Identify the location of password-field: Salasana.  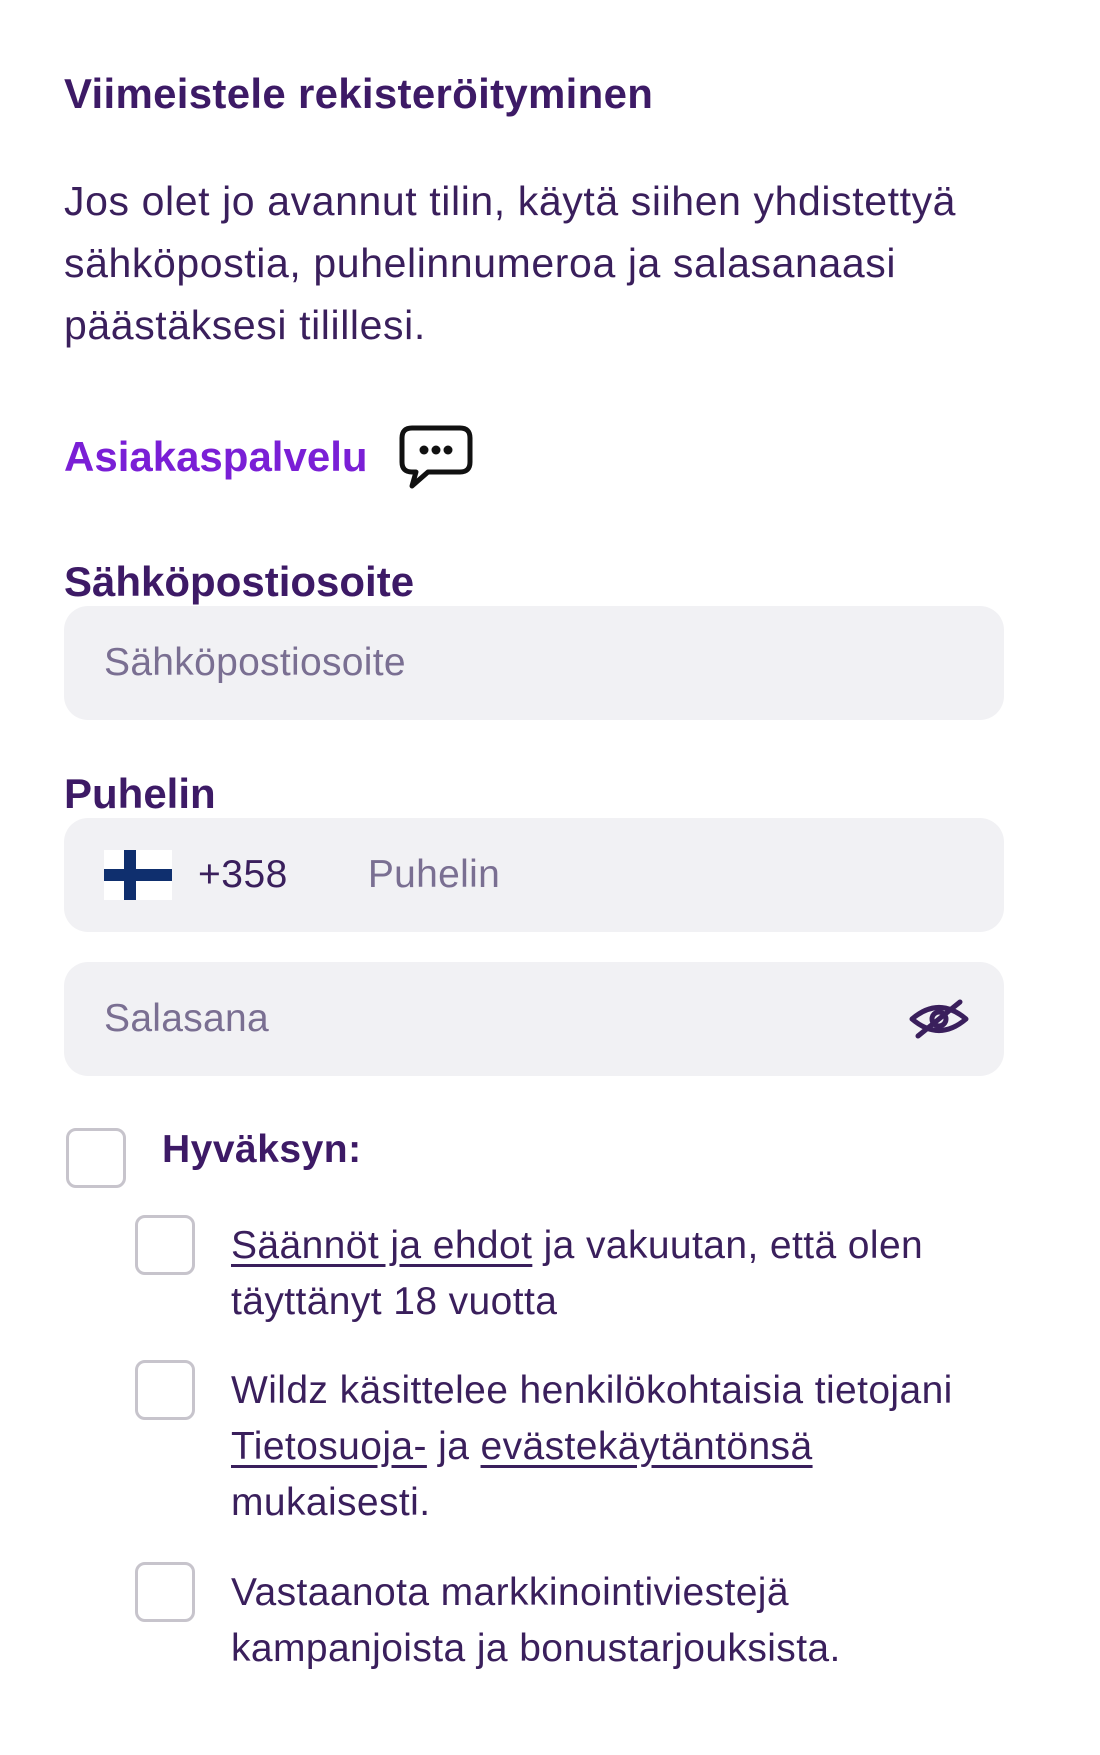
(534, 1019).